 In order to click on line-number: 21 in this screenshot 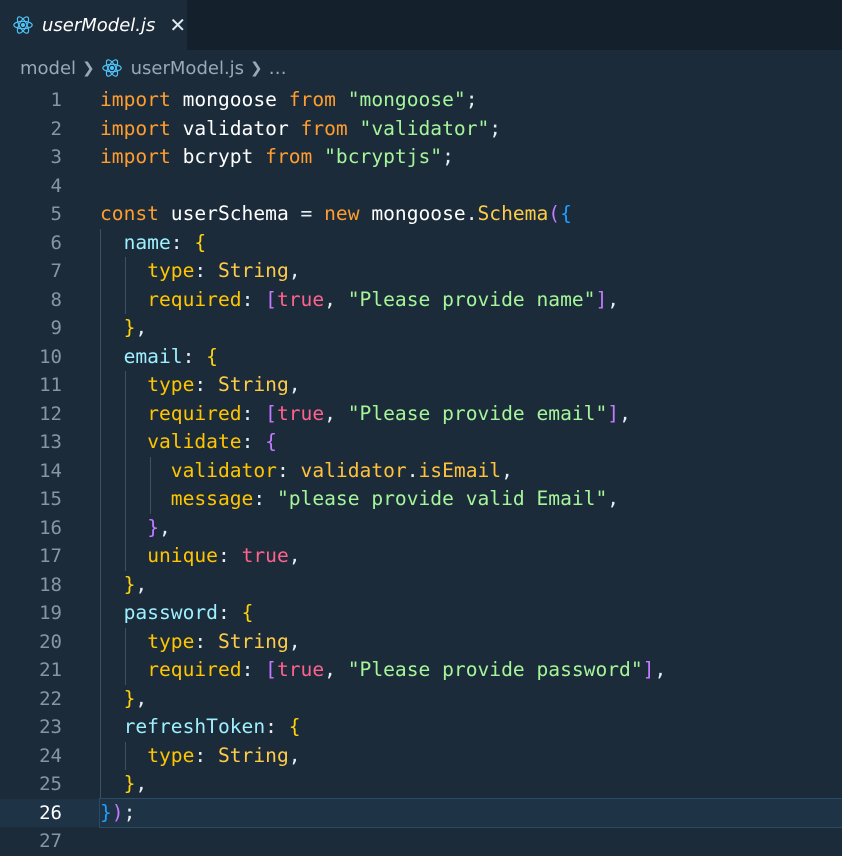, I will do `click(50, 670)`.